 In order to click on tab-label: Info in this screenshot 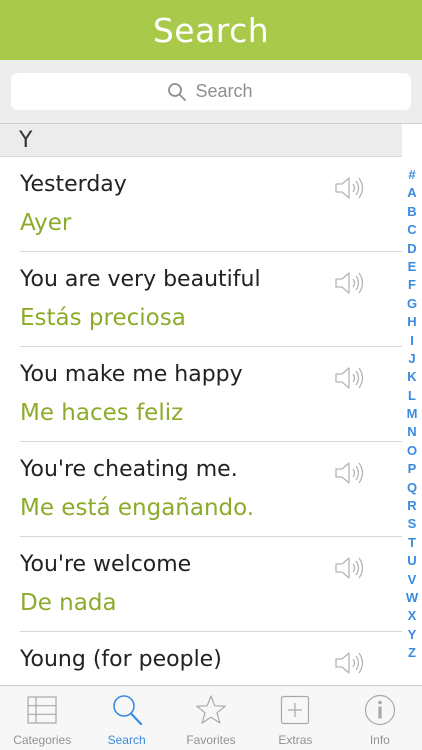, I will do `click(379, 740)`.